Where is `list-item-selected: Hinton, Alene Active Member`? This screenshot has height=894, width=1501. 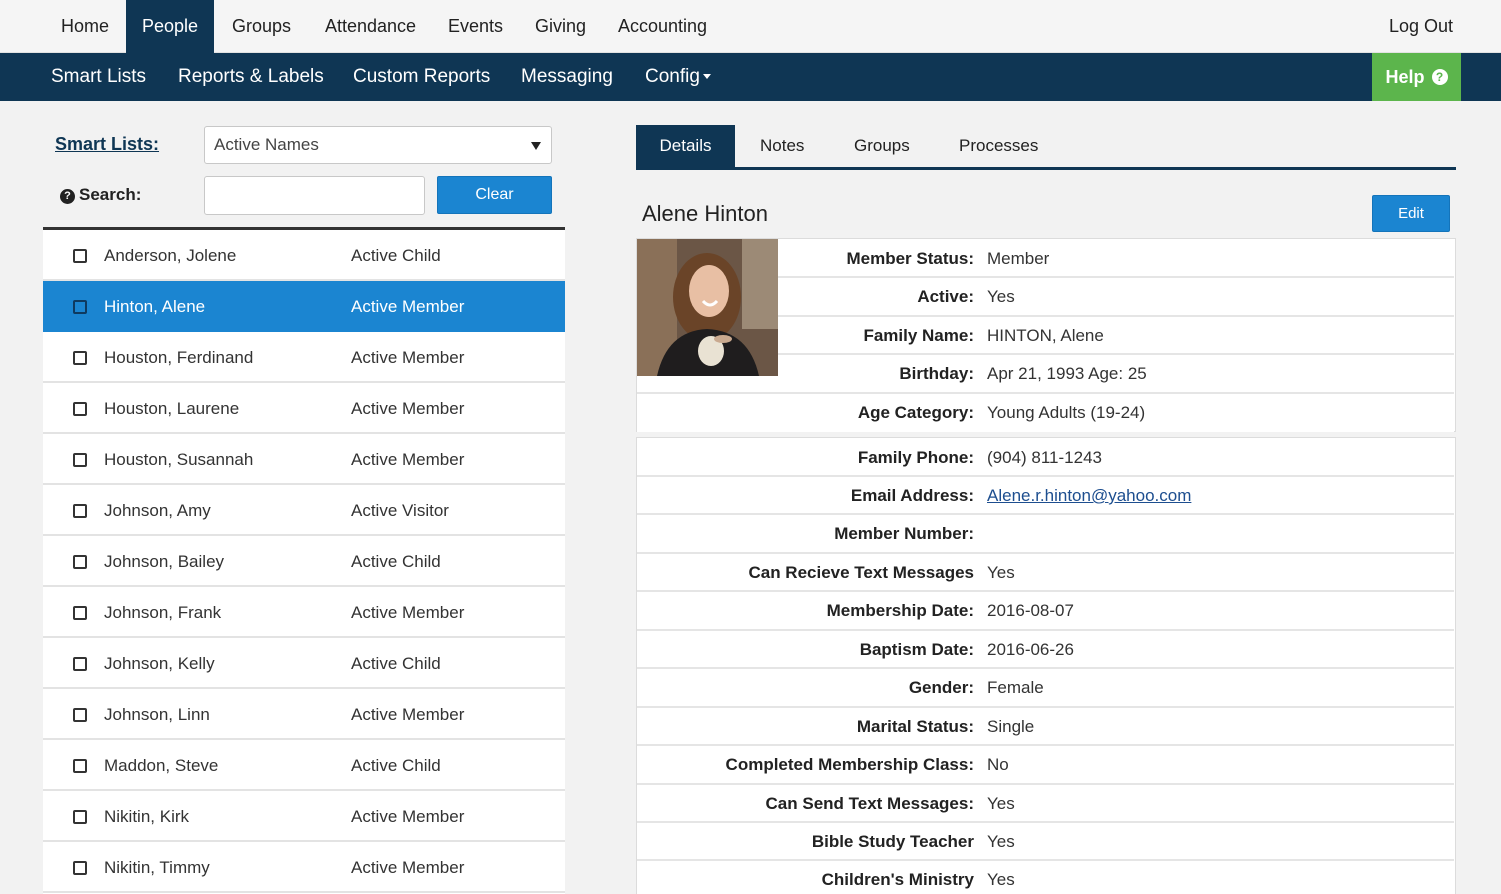
list-item-selected: Hinton, Alene Active Member is located at coordinates (304, 306).